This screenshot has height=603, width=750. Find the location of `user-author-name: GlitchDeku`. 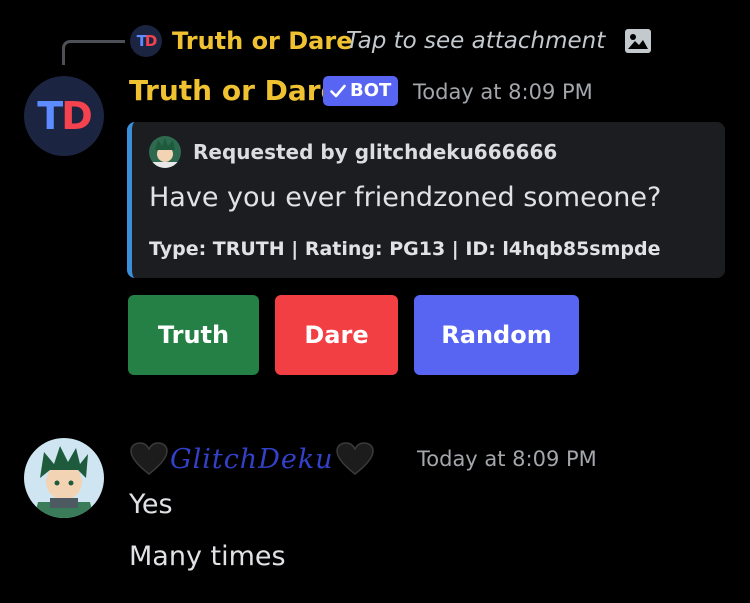

user-author-name: GlitchDeku is located at coordinates (252, 459).